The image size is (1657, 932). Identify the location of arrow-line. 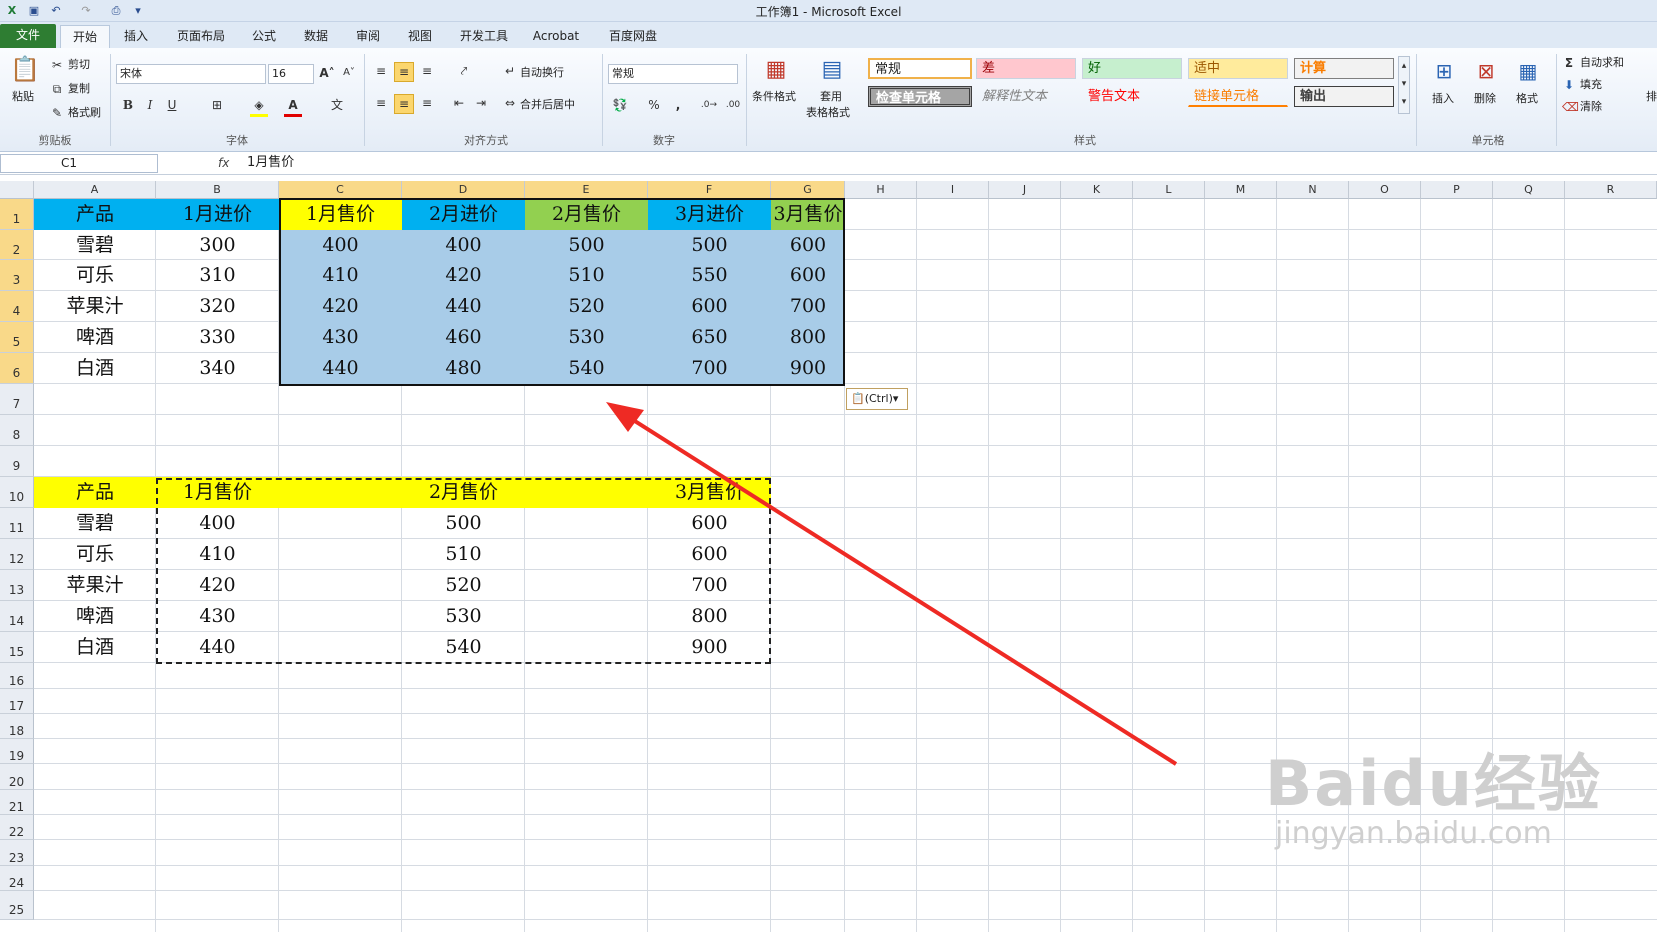
(903, 591).